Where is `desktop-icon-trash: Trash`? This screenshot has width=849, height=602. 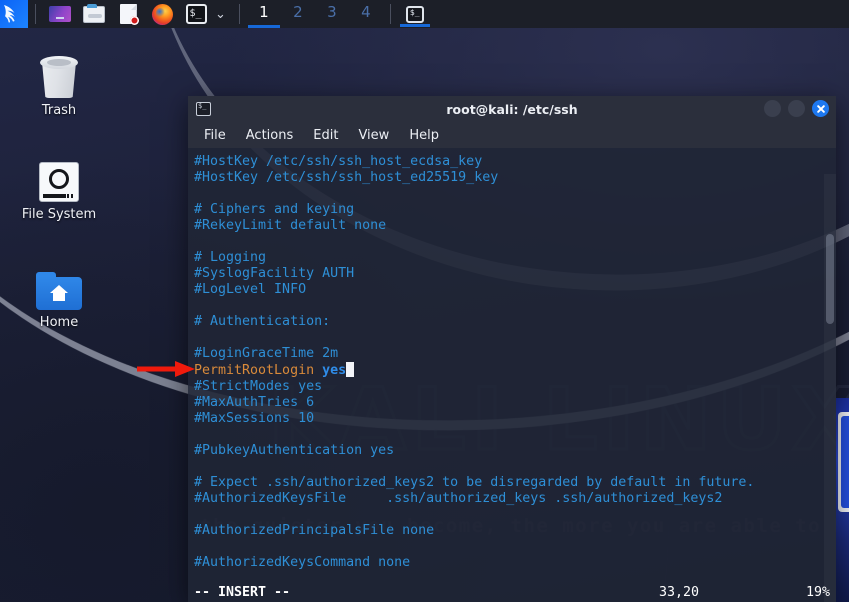 desktop-icon-trash: Trash is located at coordinates (59, 83).